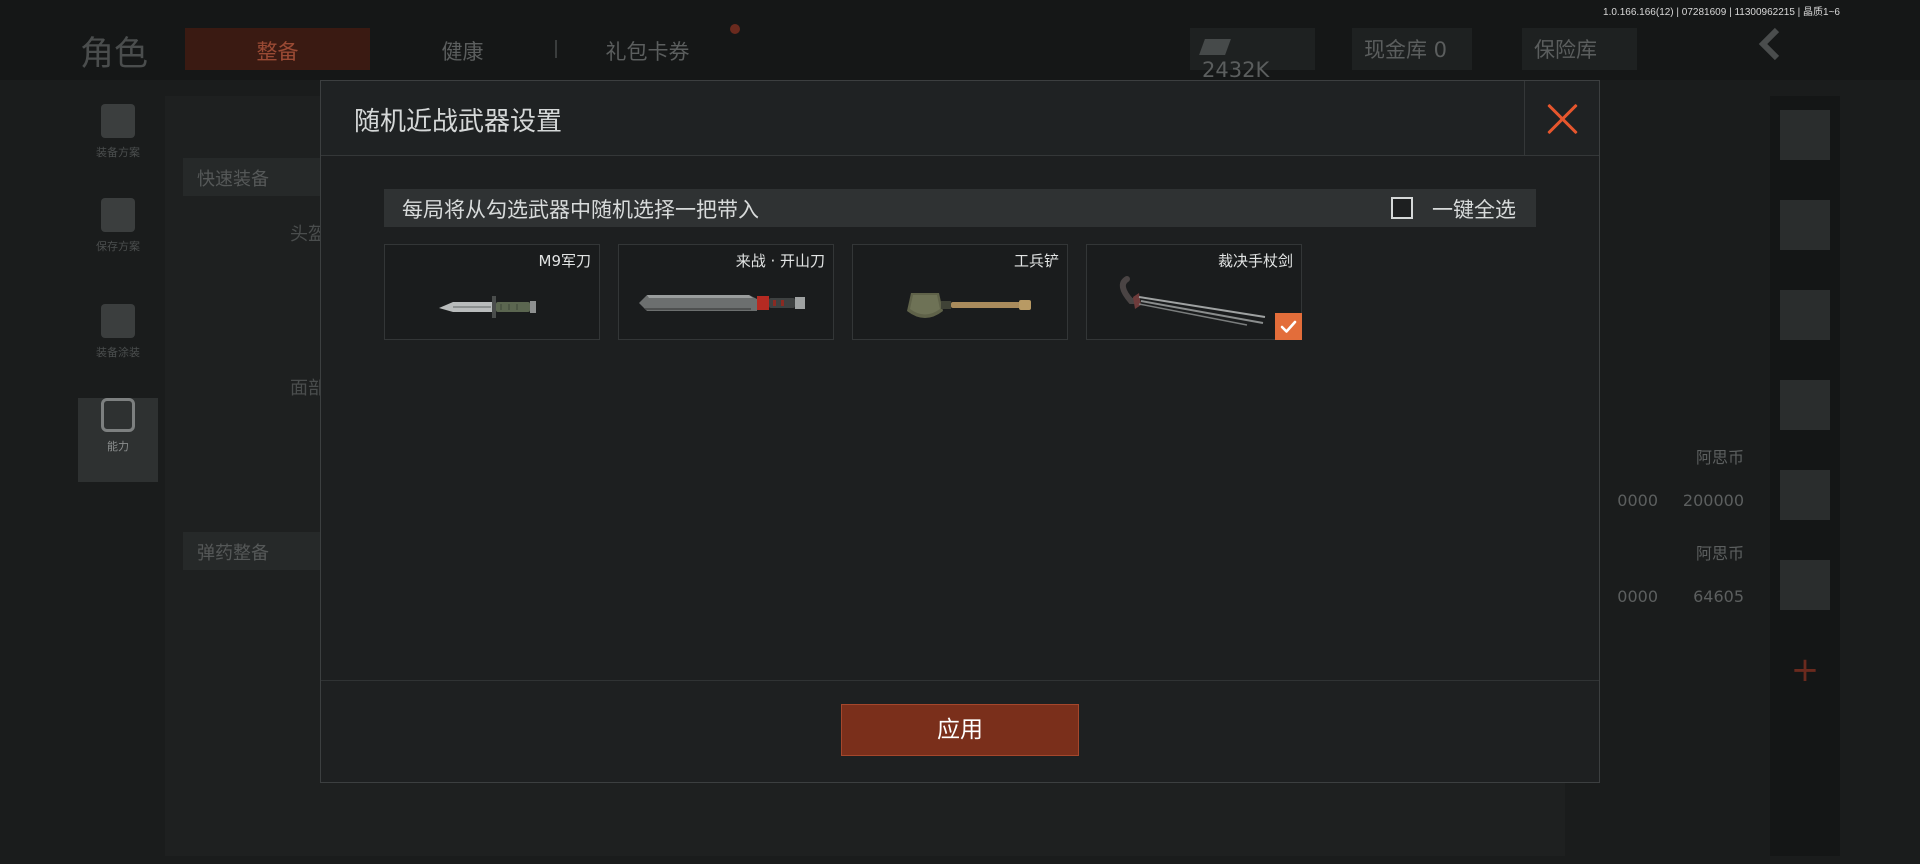 The image size is (1920, 864). I want to click on bg-tab-health: 健康, so click(462, 52).